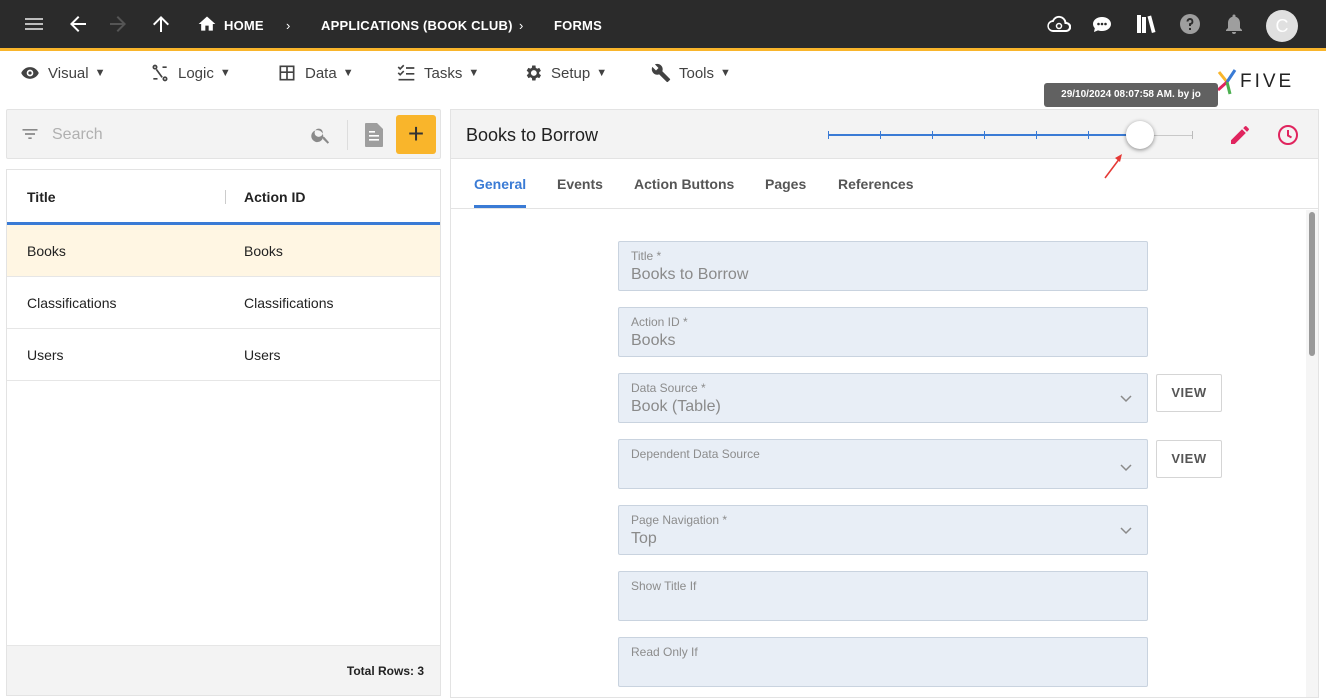  Describe the element at coordinates (1282, 26) in the screenshot. I see `avatar: C` at that location.